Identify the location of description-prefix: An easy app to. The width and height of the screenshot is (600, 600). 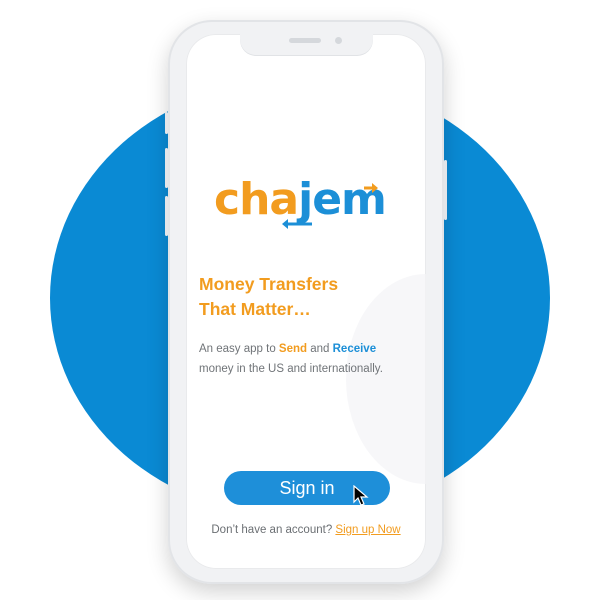
(239, 349).